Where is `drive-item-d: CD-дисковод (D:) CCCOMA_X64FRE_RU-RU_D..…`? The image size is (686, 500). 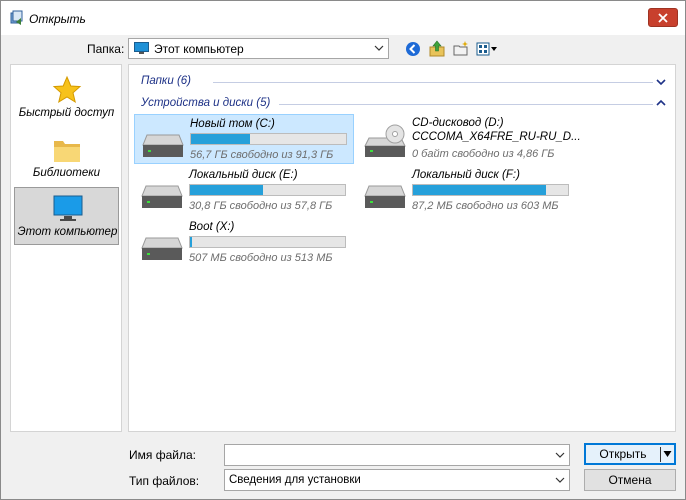
drive-item-d: CD-дисковод (D:) CCCOMA_X64FRE_RU-RU_D..… is located at coordinates (469, 139).